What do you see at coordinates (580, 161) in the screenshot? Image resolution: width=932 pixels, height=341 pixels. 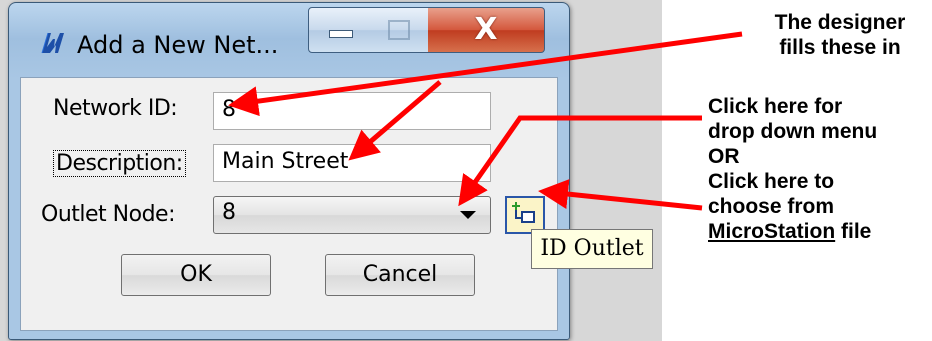 I see `arrow-to-dropdown` at bounding box center [580, 161].